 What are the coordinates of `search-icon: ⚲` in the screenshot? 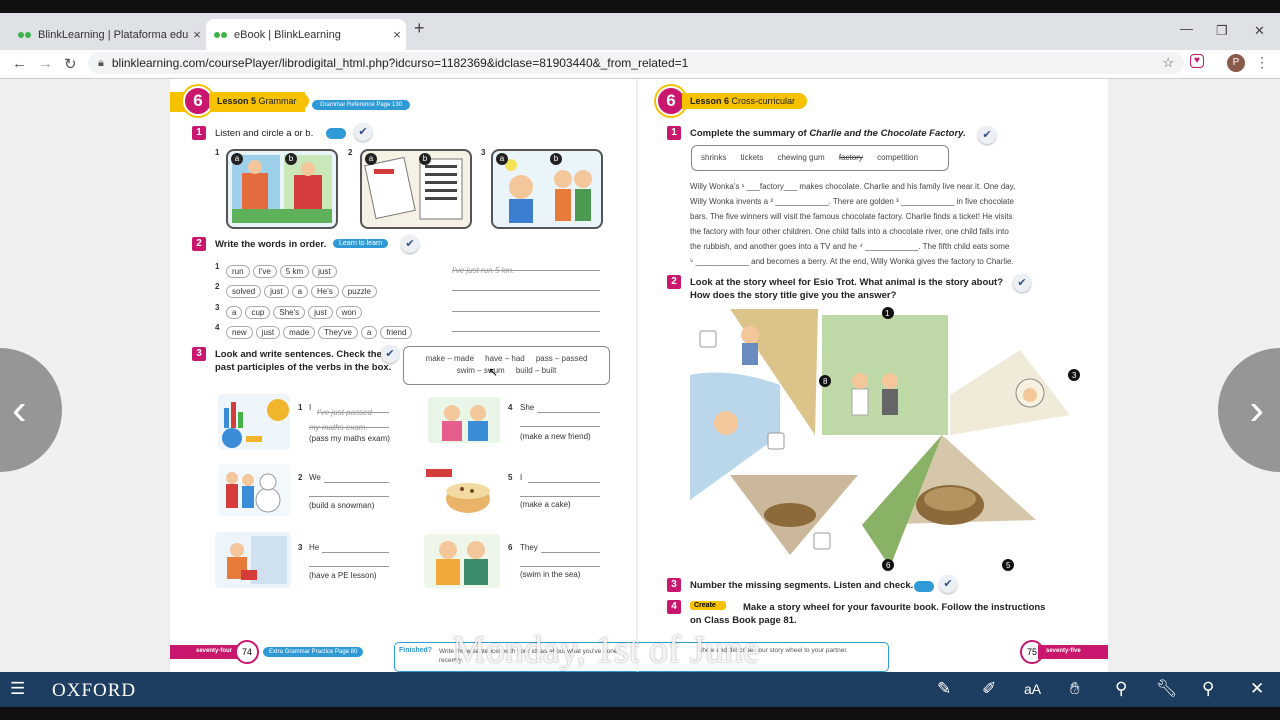 It's located at (1208, 689).